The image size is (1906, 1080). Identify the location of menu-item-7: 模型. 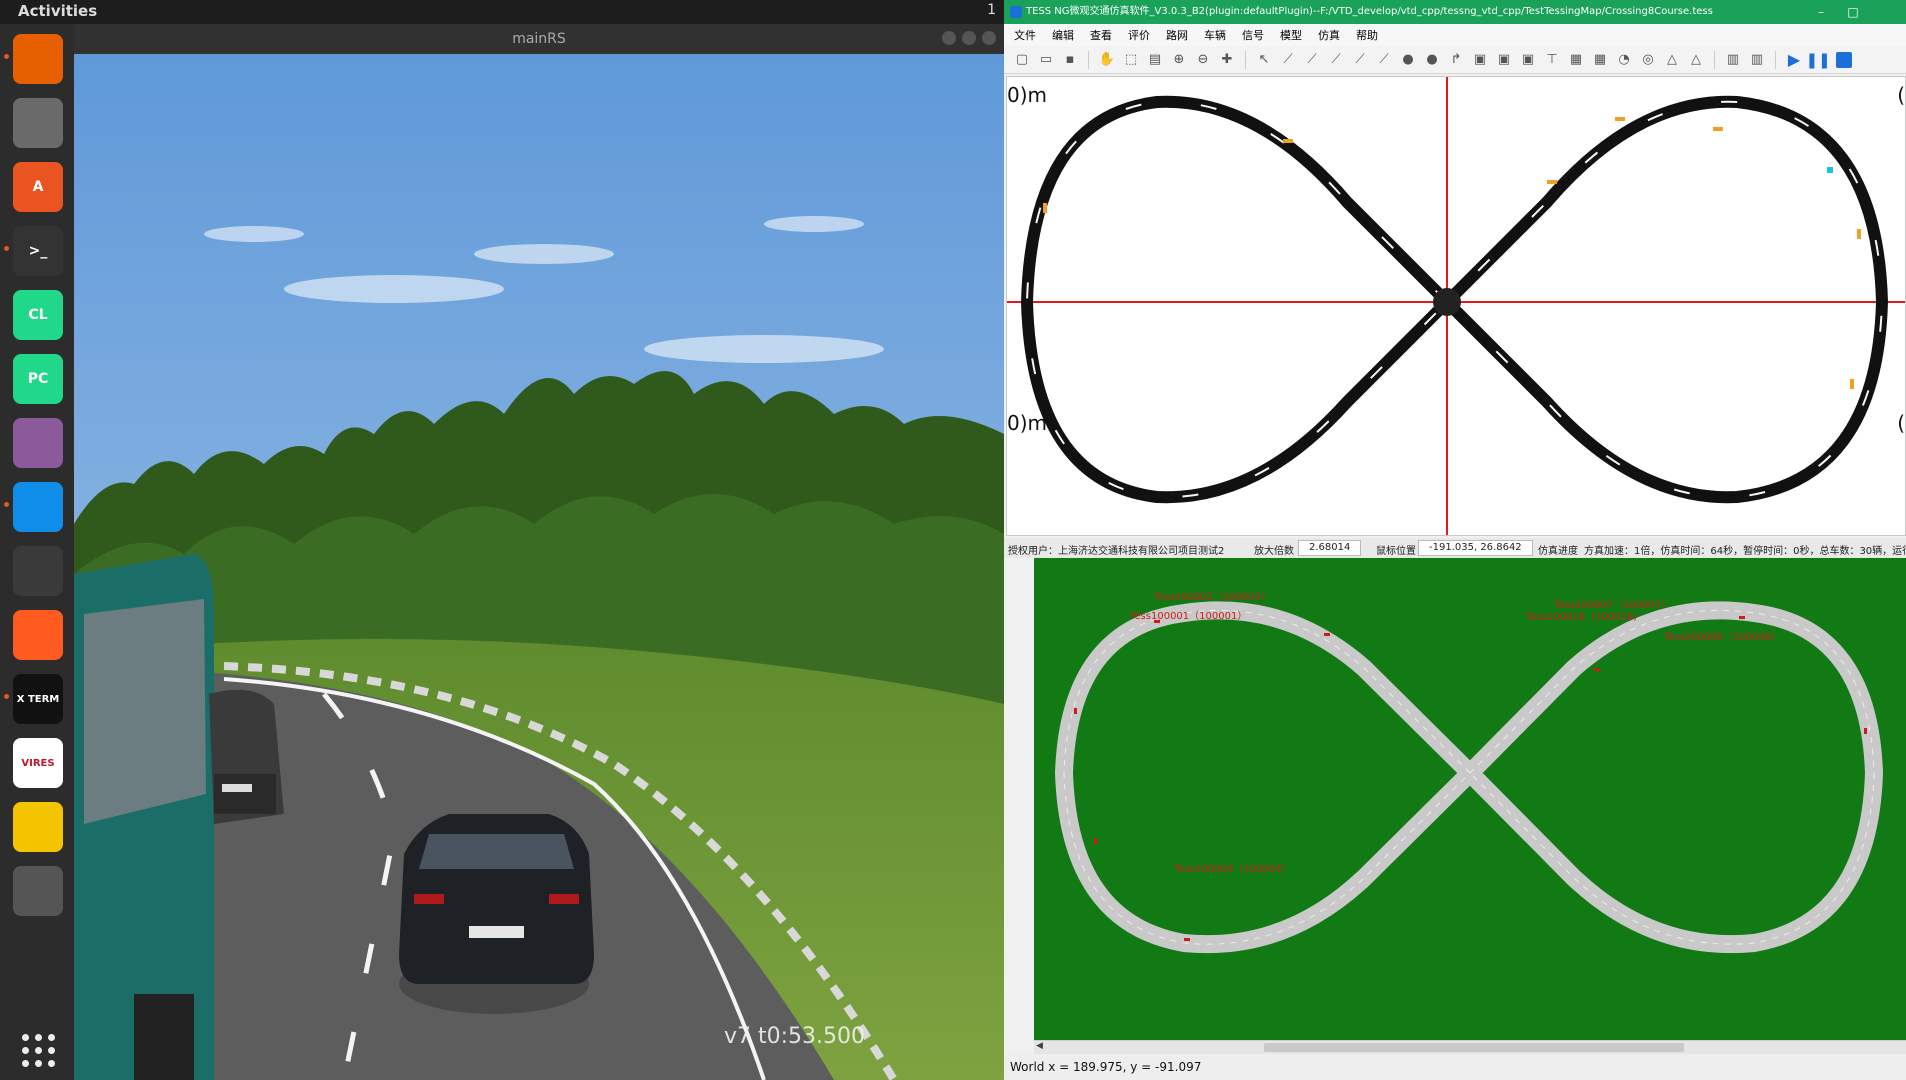
(1291, 35).